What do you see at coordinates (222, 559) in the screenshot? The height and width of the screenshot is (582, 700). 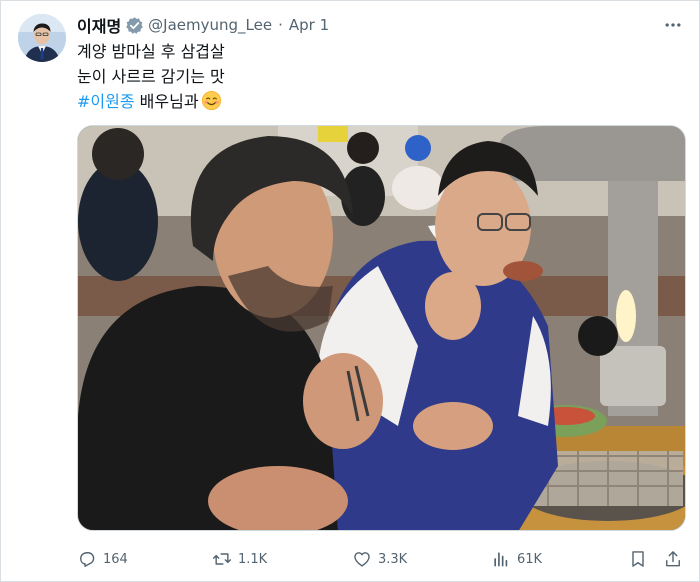 I see `retweet-icon` at bounding box center [222, 559].